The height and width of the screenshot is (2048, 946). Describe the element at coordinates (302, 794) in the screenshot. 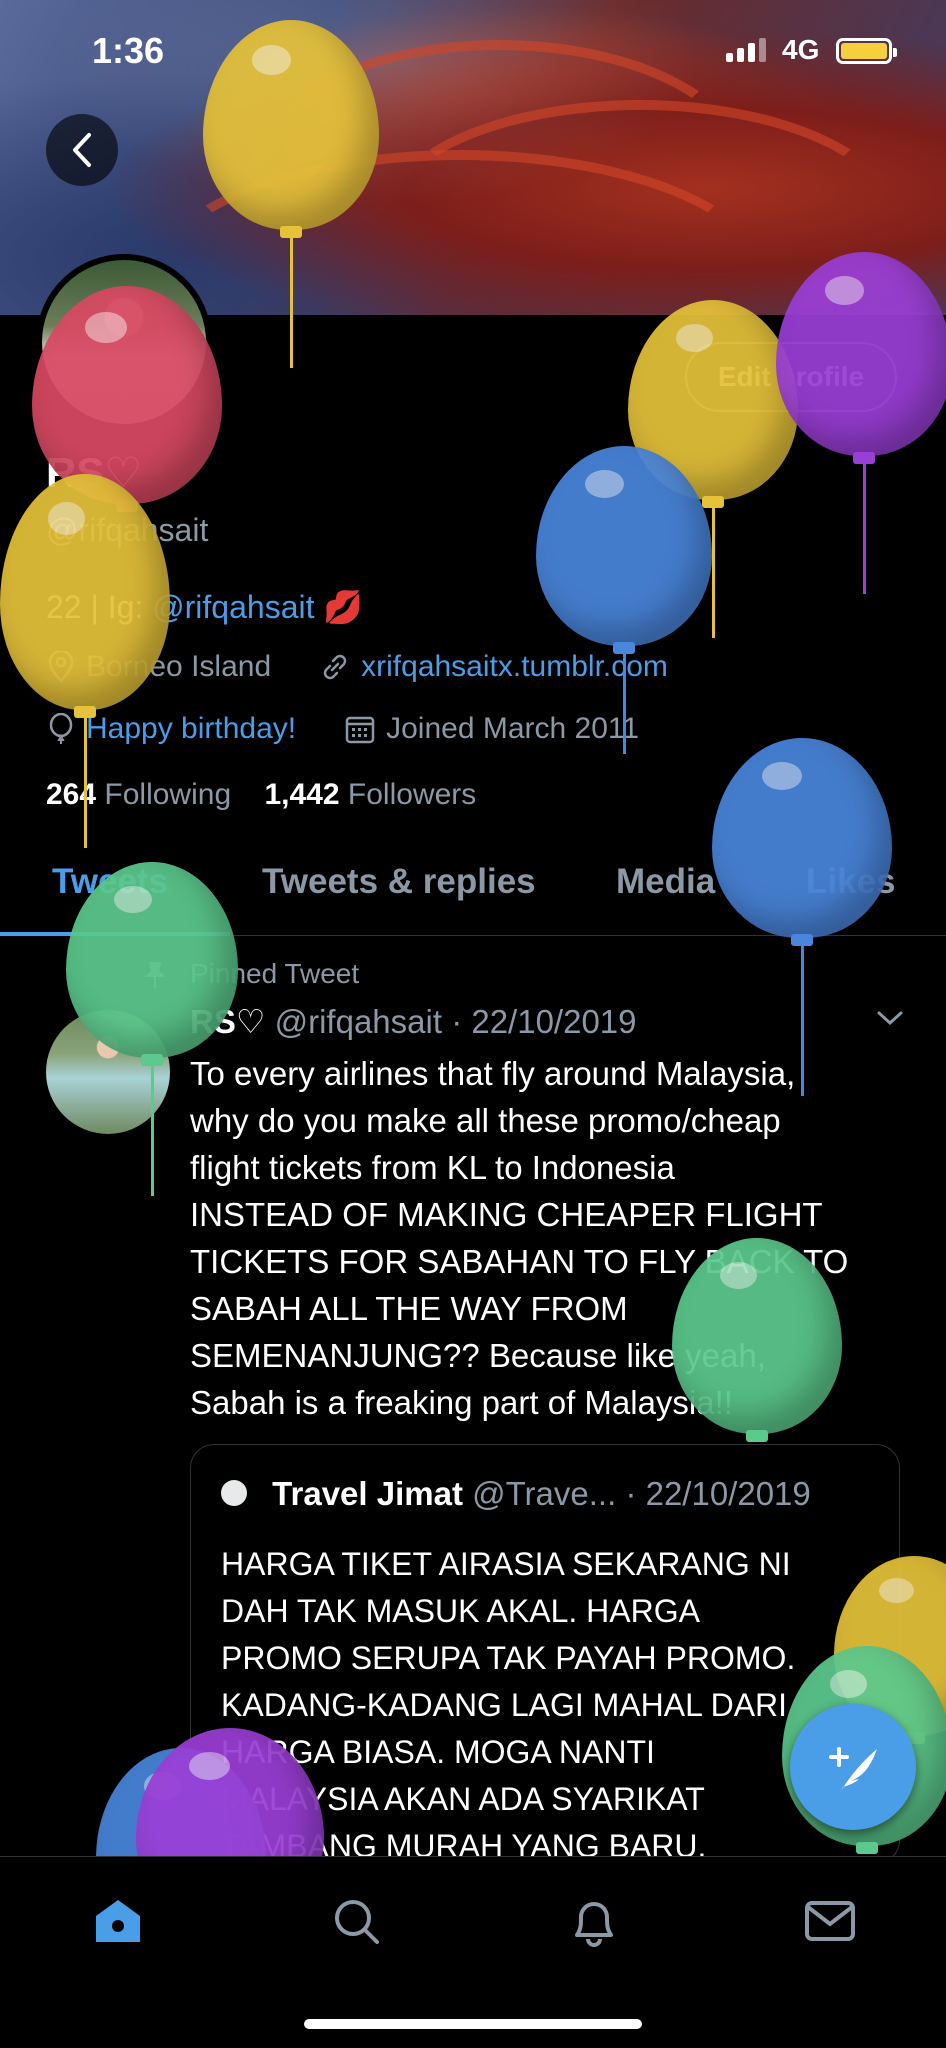

I see `followers-count: 1,442` at that location.